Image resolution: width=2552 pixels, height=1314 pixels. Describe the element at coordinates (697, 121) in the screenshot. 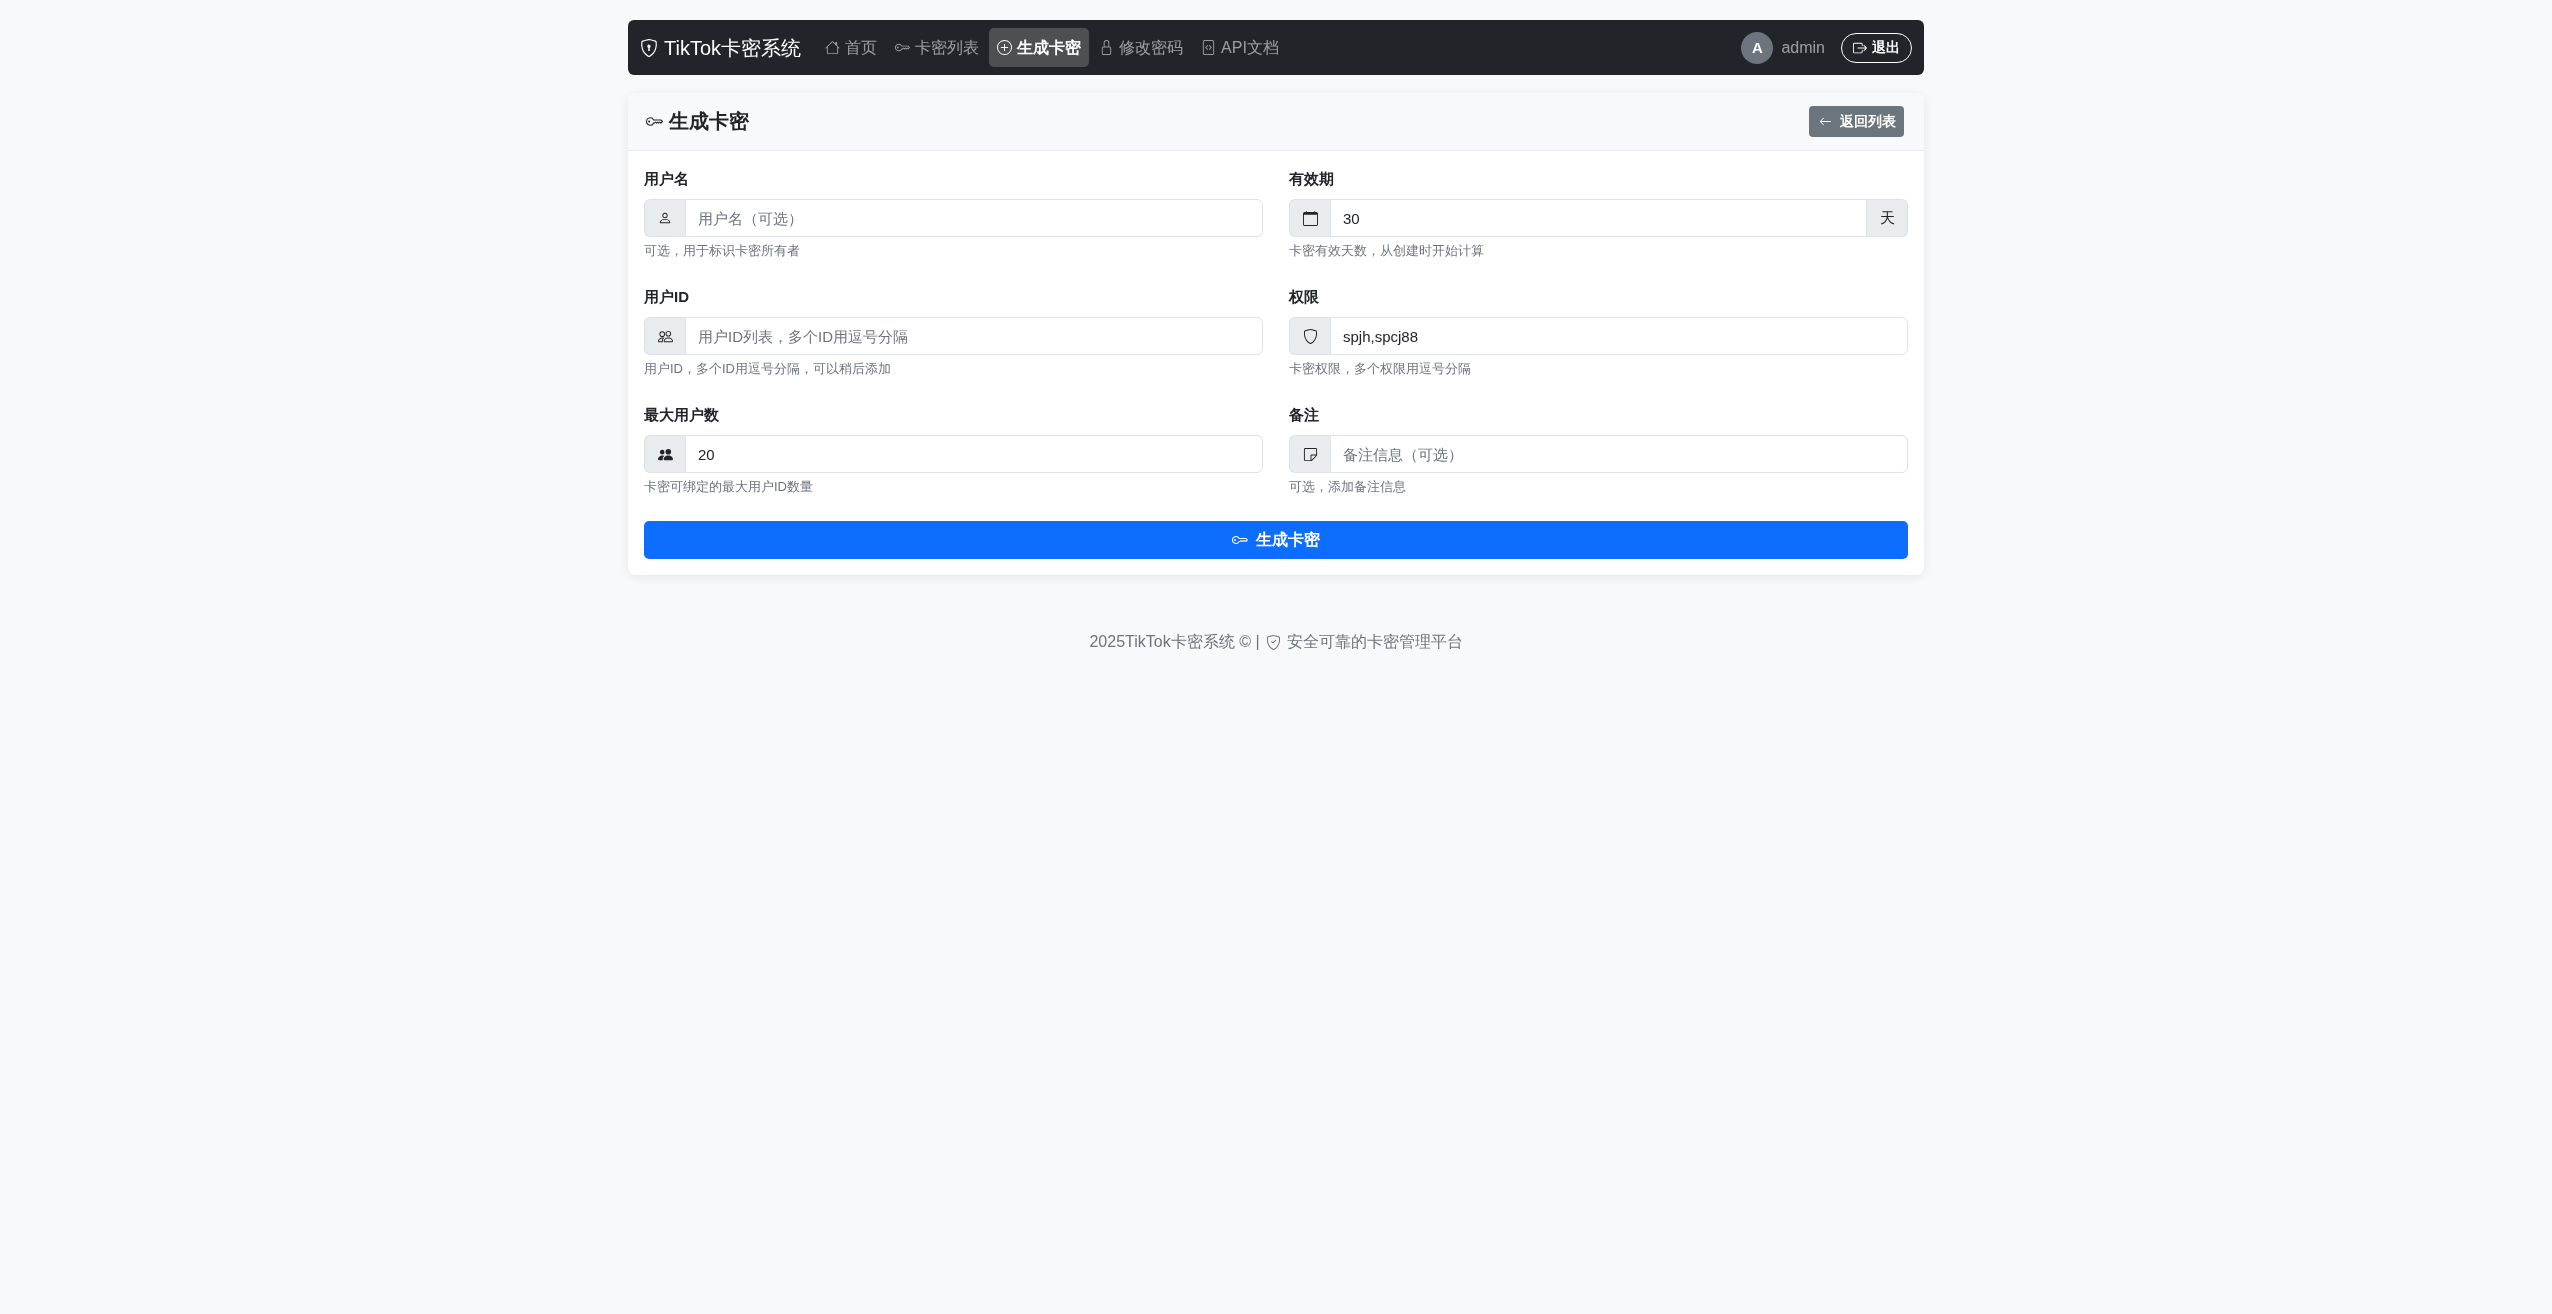

I see `card-title: 生成卡密` at that location.